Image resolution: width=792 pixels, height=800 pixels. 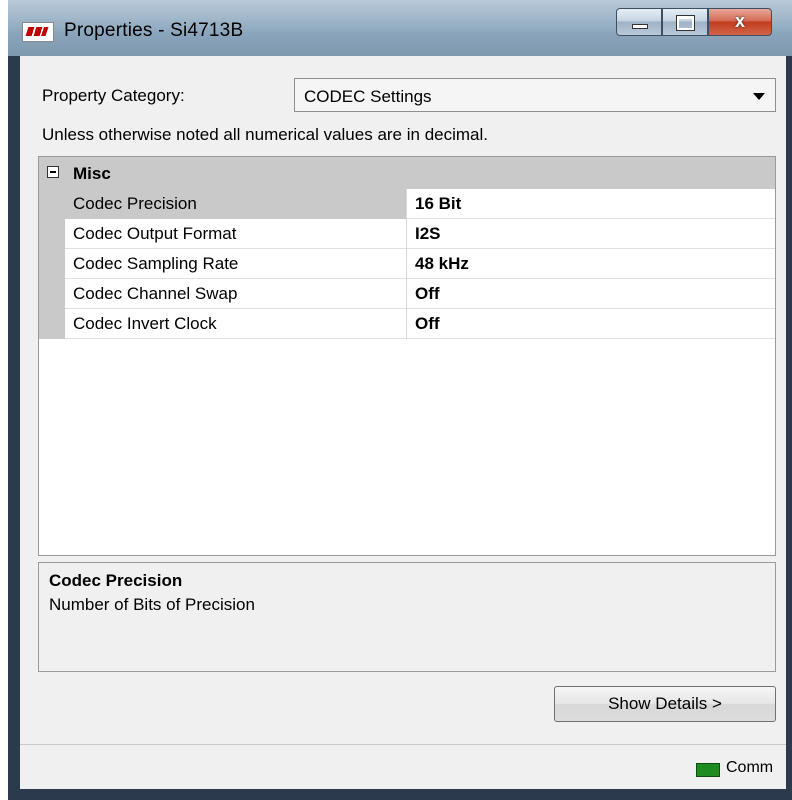 I want to click on property-row: Codec Output Format I2S, so click(x=407, y=234).